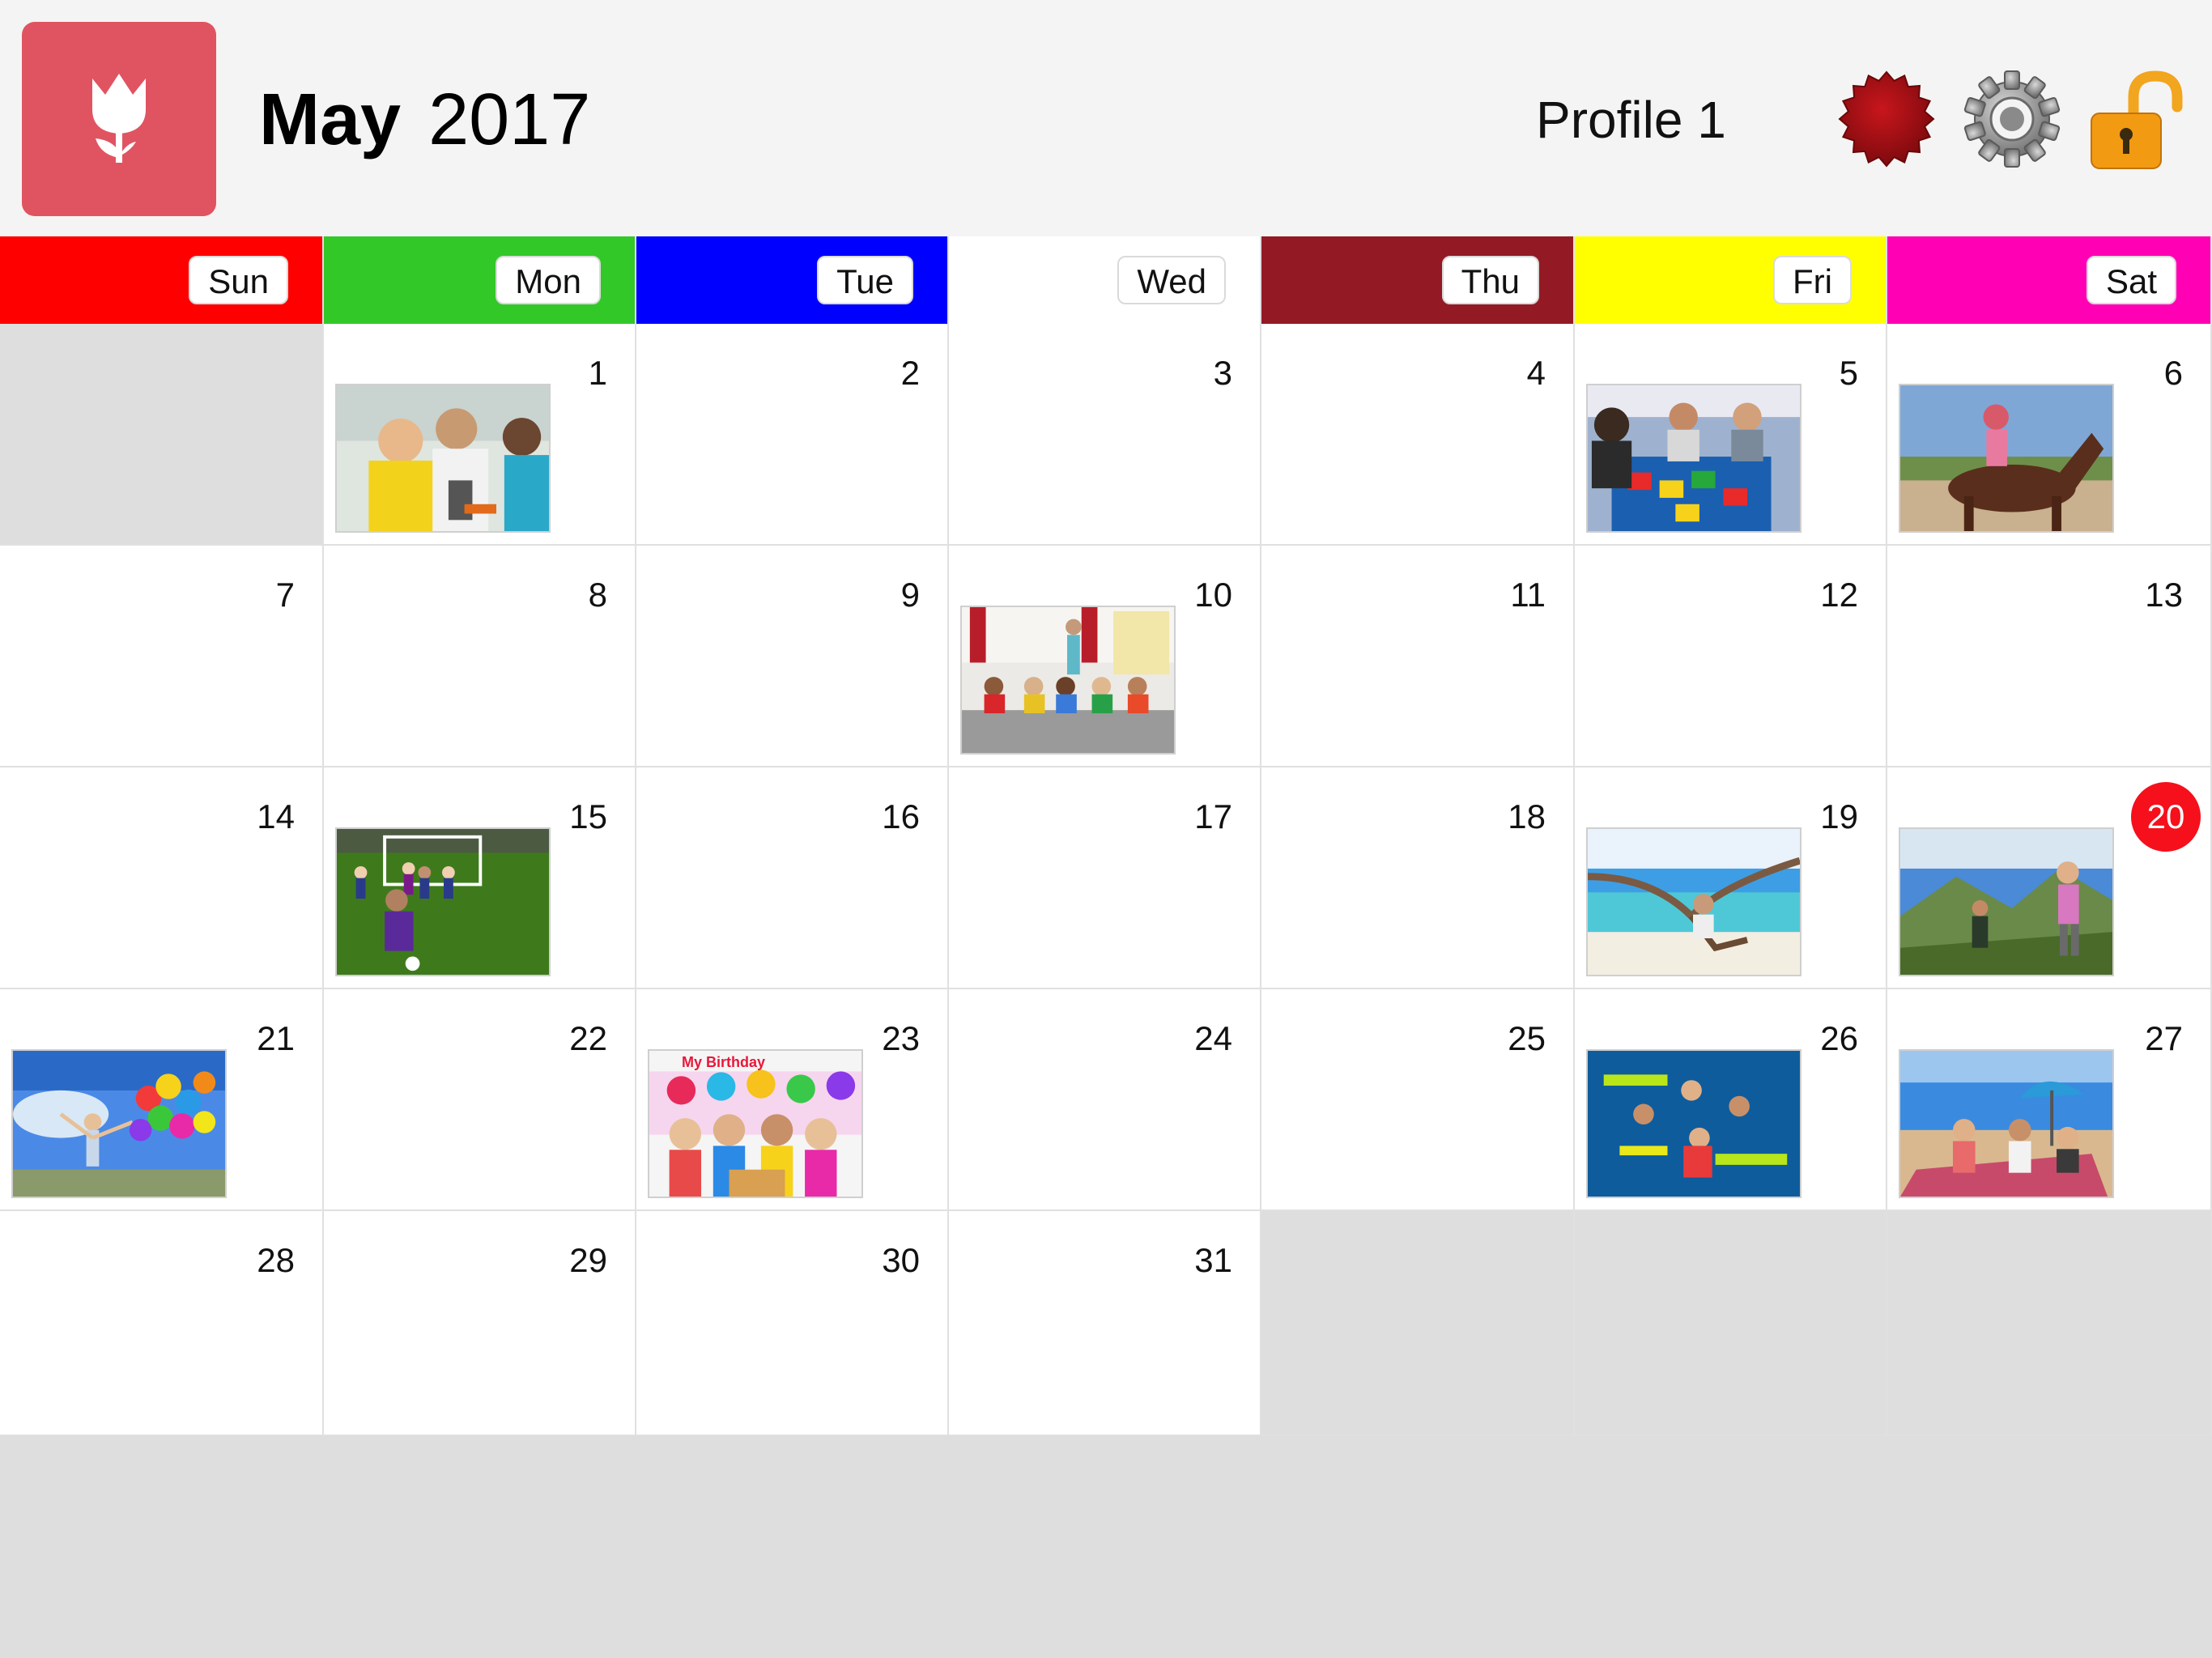 This screenshot has height=1658, width=2212. I want to click on day-number: 23, so click(901, 1038).